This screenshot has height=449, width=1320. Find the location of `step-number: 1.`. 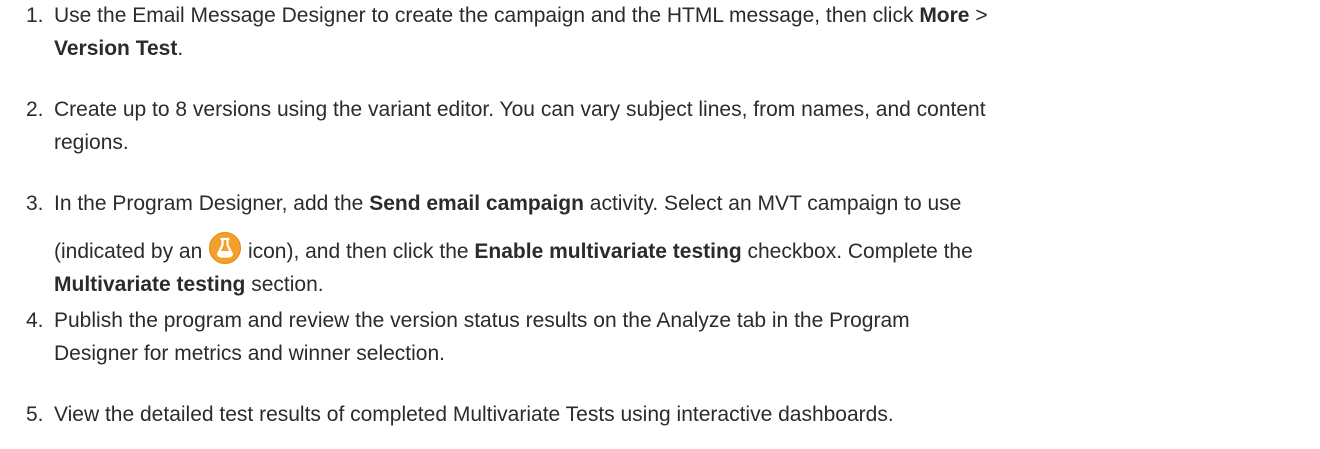

step-number: 1. is located at coordinates (35, 15).